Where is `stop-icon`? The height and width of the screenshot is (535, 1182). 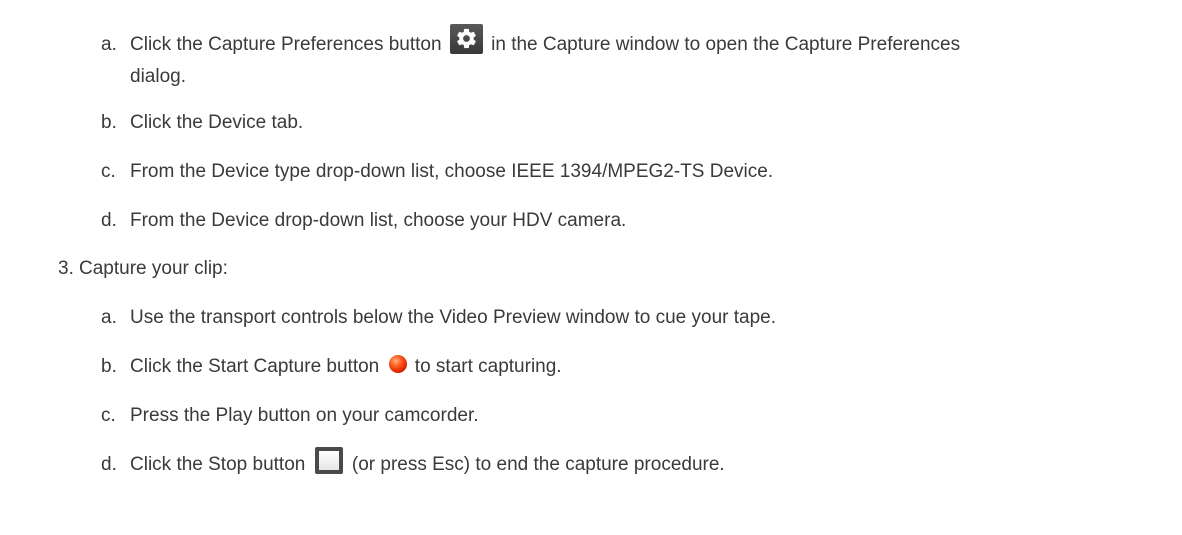 stop-icon is located at coordinates (328, 461).